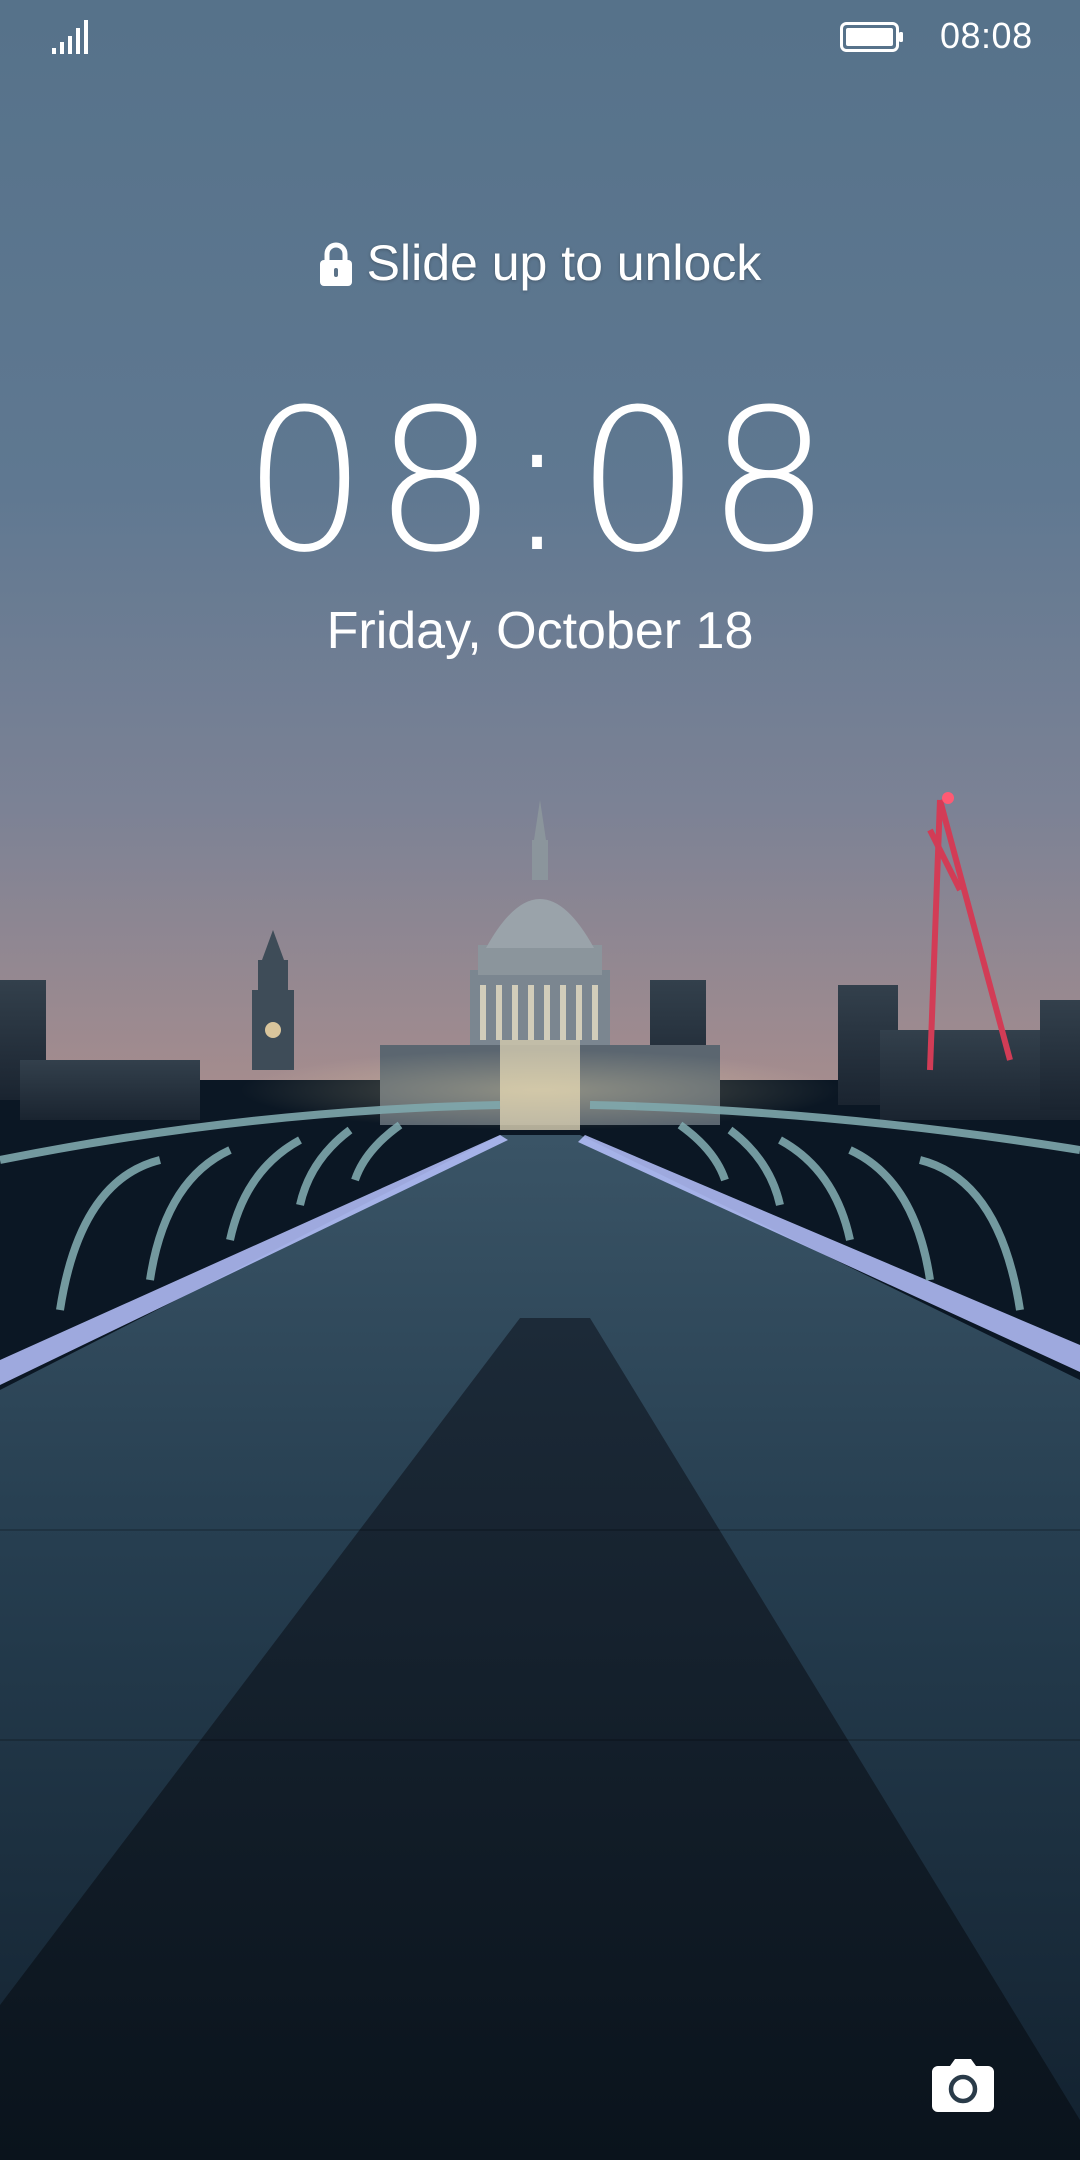  What do you see at coordinates (986, 35) in the screenshot?
I see `status-time: 08:08` at bounding box center [986, 35].